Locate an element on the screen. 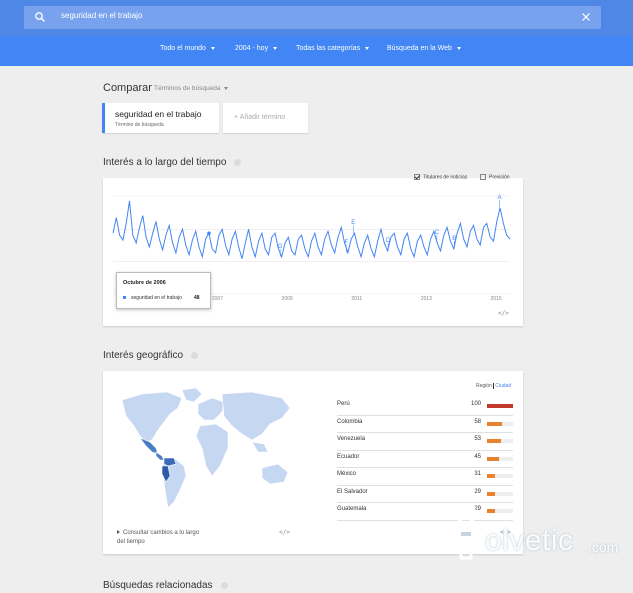 Image resolution: width=633 pixels, height=593 pixels. tooltip-date: Octubre de 2006 is located at coordinates (144, 283).